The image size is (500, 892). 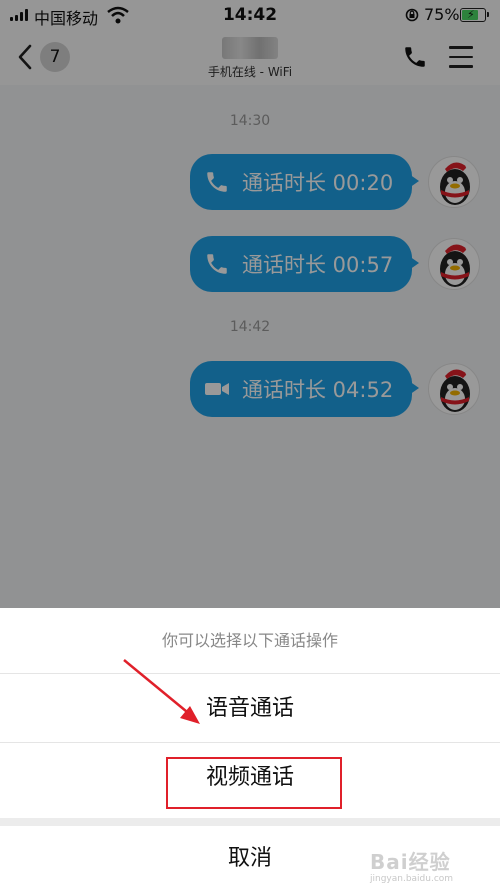 I want to click on sheet-divider, so click(x=250, y=822).